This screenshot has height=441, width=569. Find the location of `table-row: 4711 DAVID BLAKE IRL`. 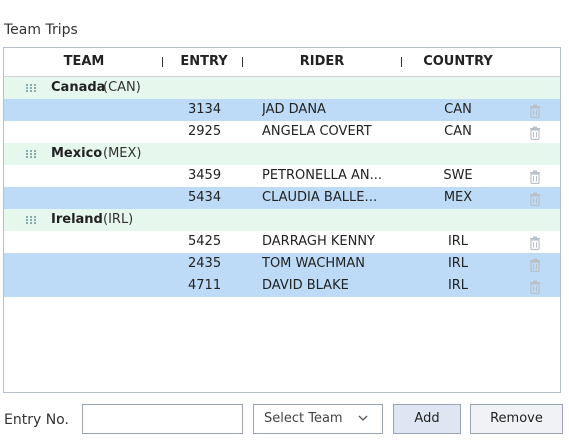

table-row: 4711 DAVID BLAKE IRL is located at coordinates (282, 286).